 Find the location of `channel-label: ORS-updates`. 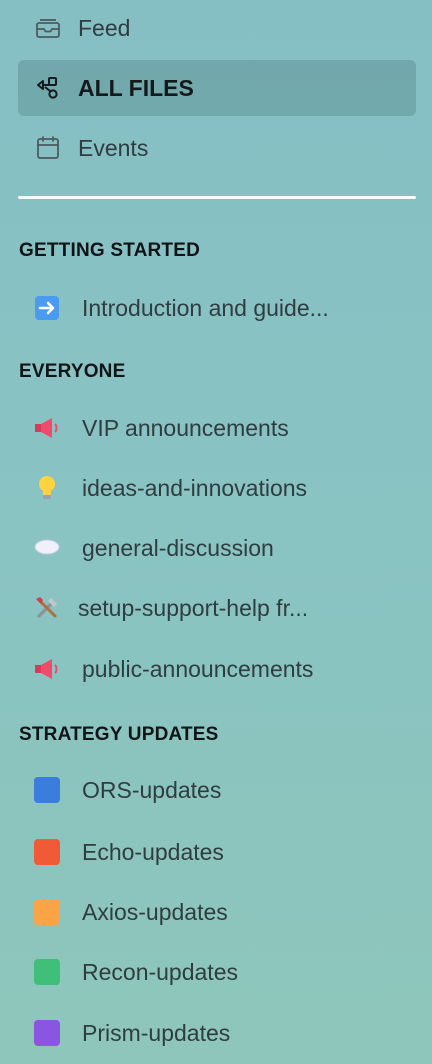

channel-label: ORS-updates is located at coordinates (152, 789).